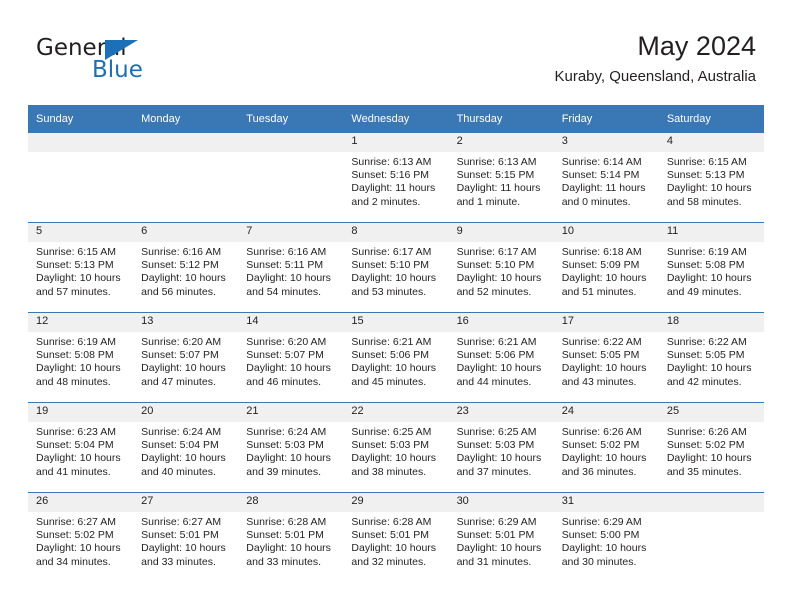 Image resolution: width=792 pixels, height=612 pixels. What do you see at coordinates (186, 322) in the screenshot?
I see `day-number: 13` at bounding box center [186, 322].